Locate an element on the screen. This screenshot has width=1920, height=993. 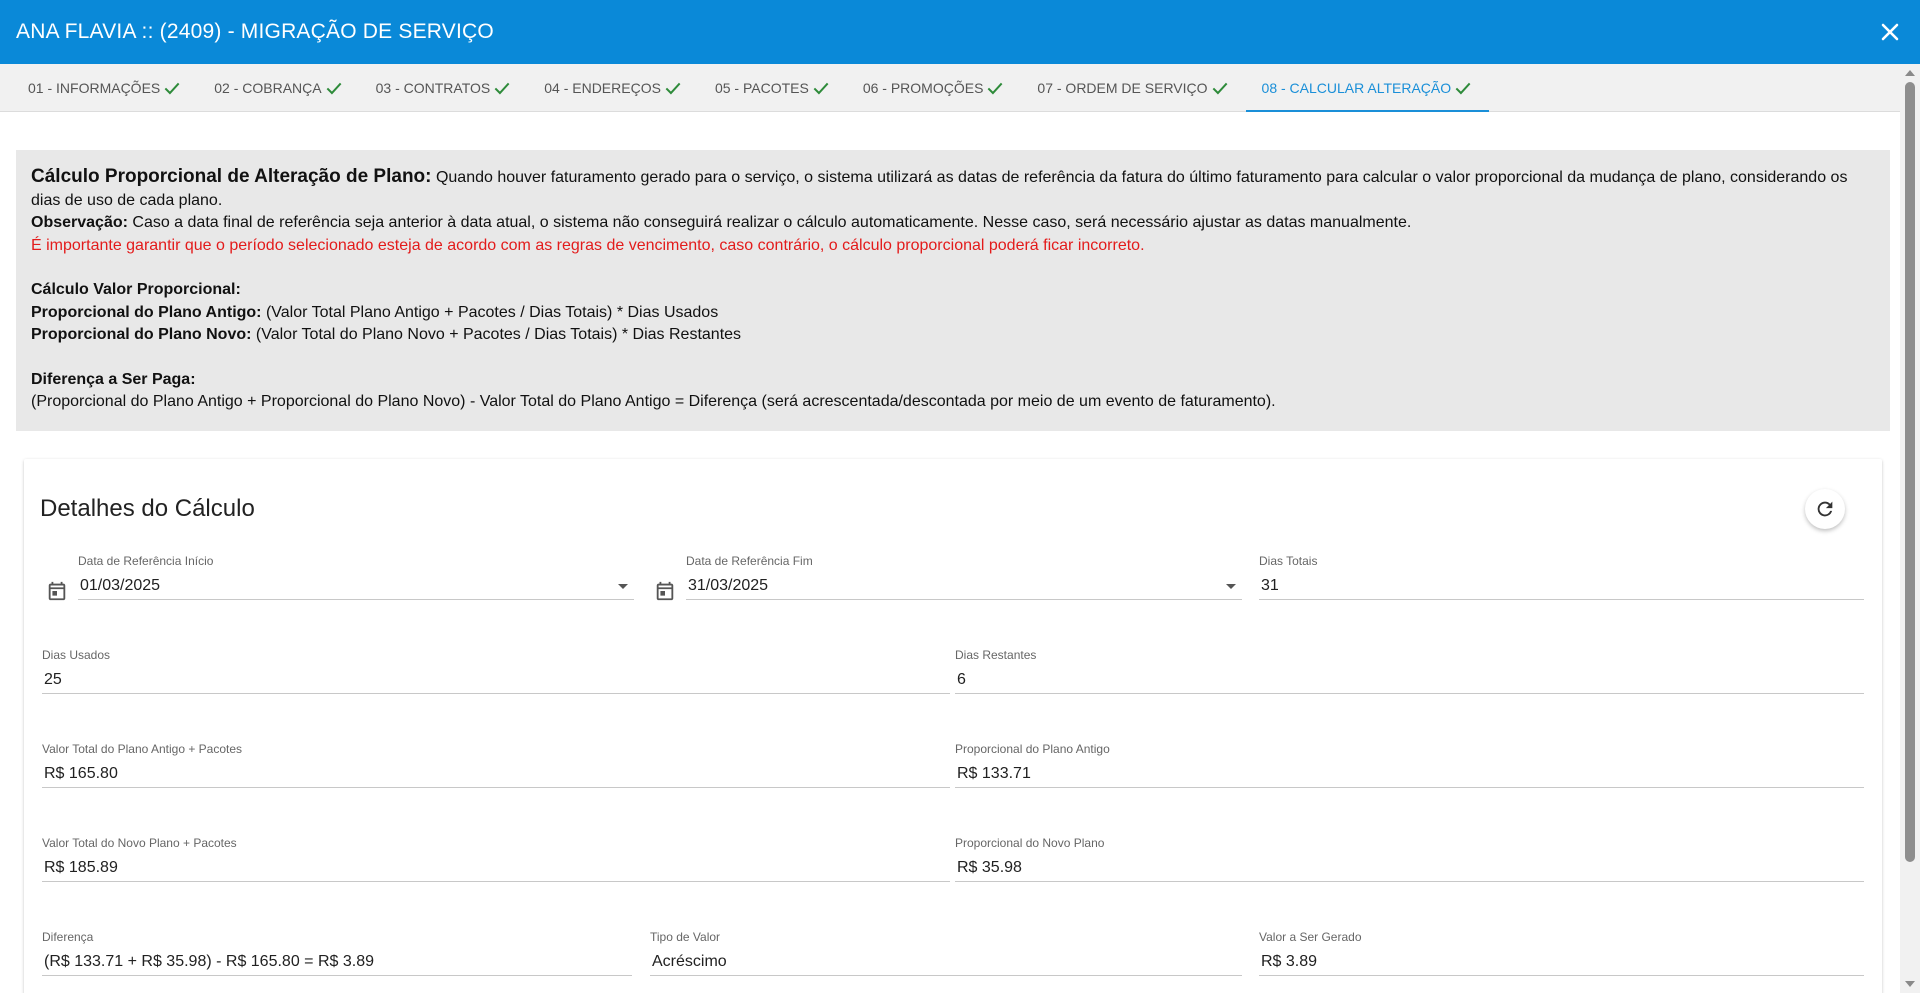
value-generated-label: Valor a Ser Gerado is located at coordinates (1310, 937).